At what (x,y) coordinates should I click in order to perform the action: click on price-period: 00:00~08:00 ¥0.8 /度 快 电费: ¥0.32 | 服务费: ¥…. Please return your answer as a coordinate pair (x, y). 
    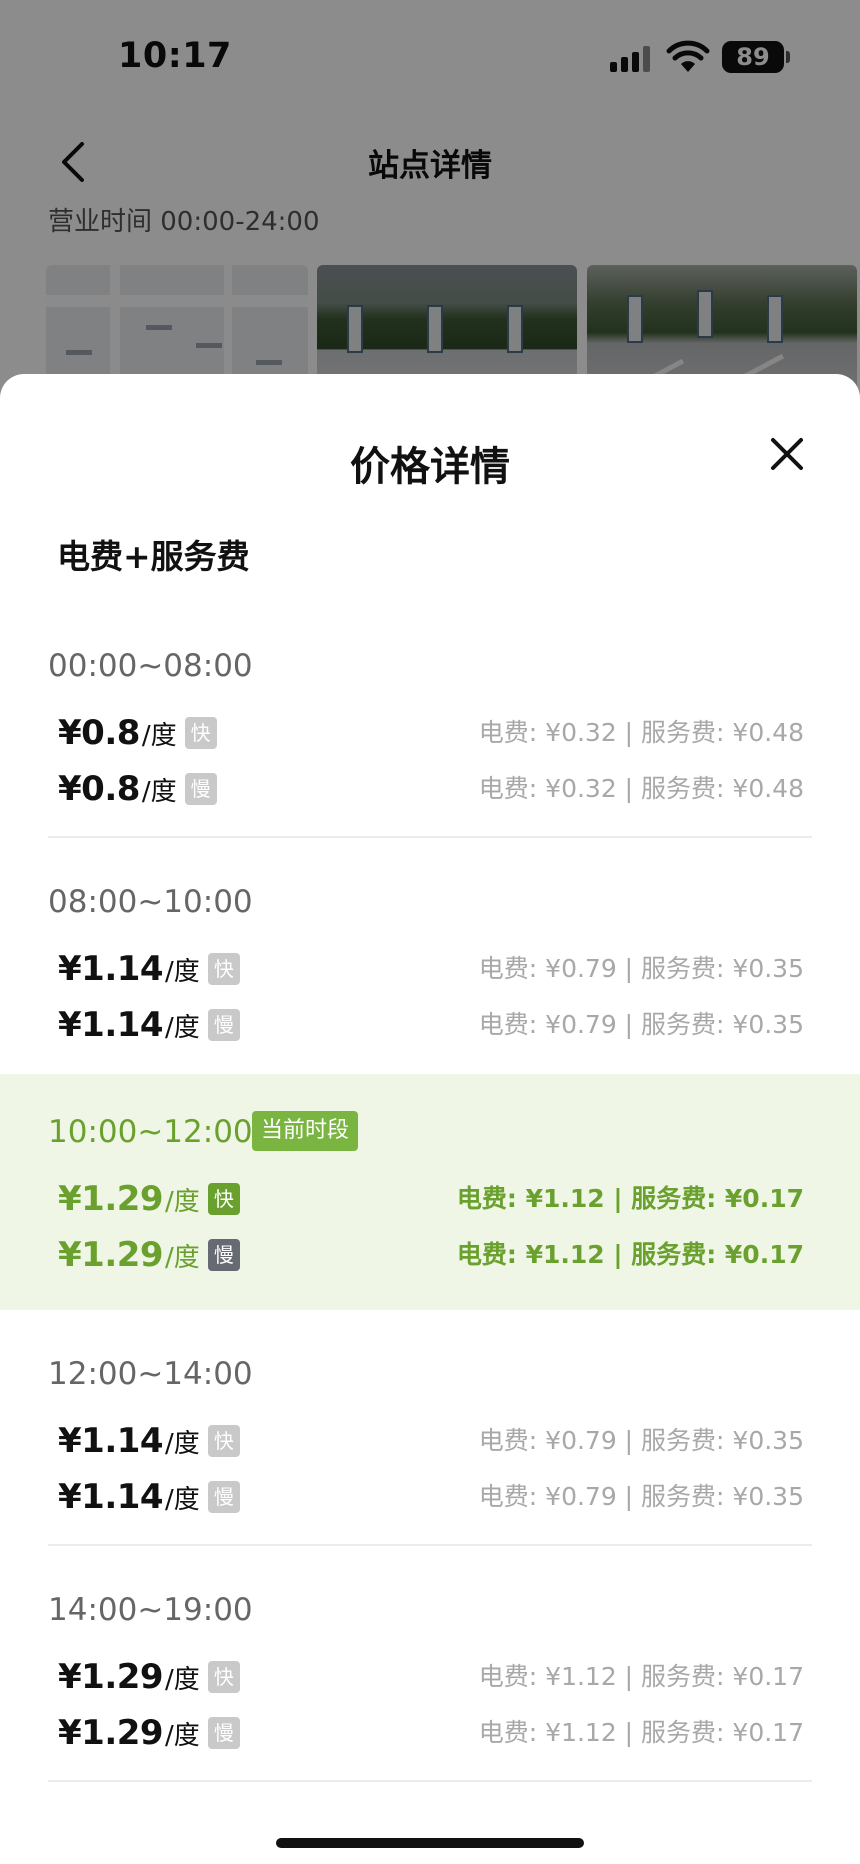
    Looking at the image, I should click on (430, 726).